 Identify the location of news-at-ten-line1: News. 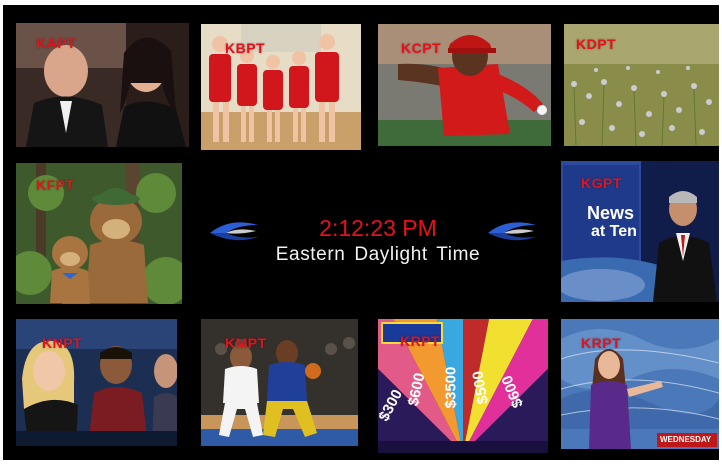
(611, 213).